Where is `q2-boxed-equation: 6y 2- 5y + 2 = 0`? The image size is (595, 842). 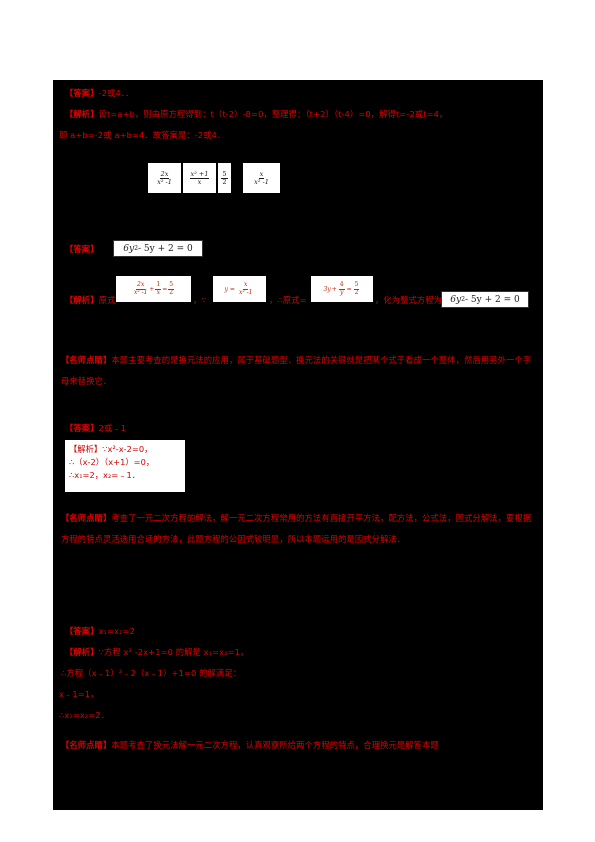 q2-boxed-equation: 6y 2- 5y + 2 = 0 is located at coordinates (157, 249).